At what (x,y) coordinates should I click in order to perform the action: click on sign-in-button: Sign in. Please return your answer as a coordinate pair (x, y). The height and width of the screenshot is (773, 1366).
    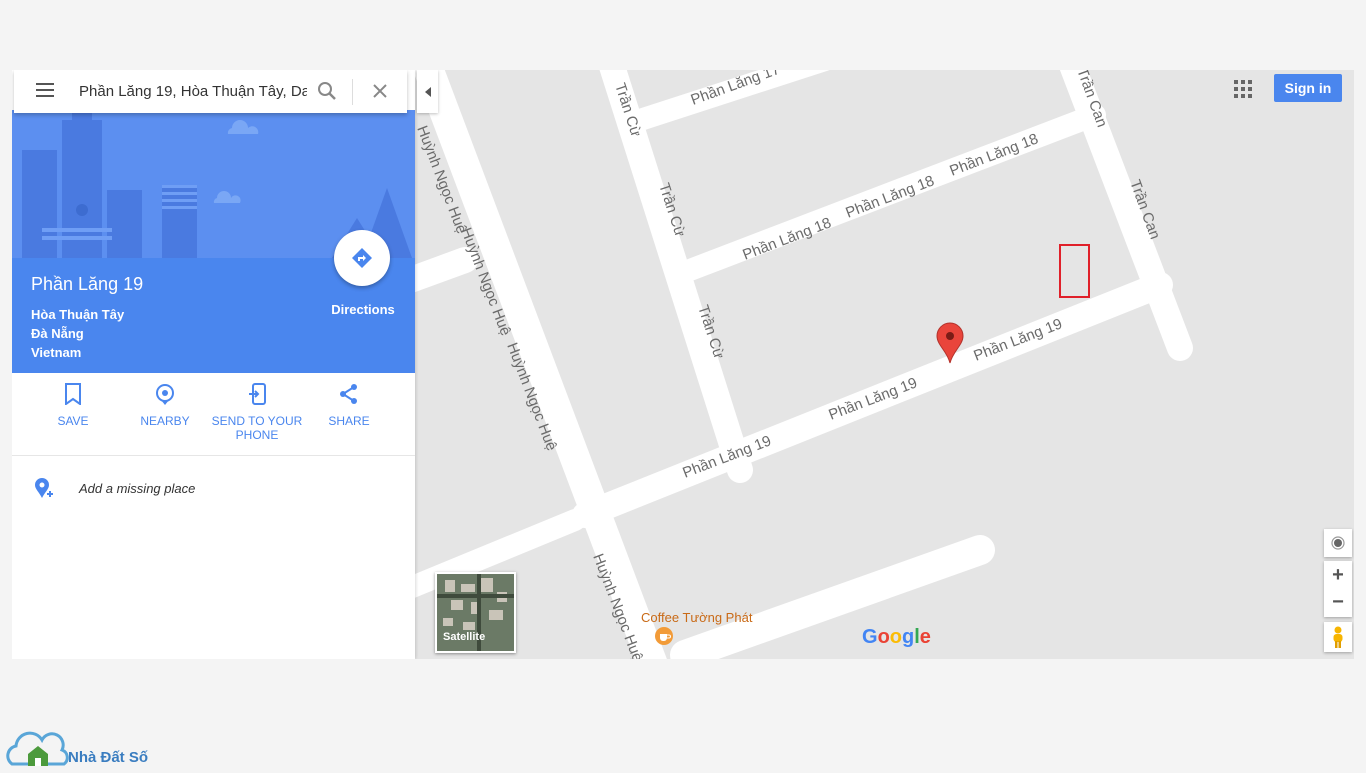
    Looking at the image, I should click on (1308, 88).